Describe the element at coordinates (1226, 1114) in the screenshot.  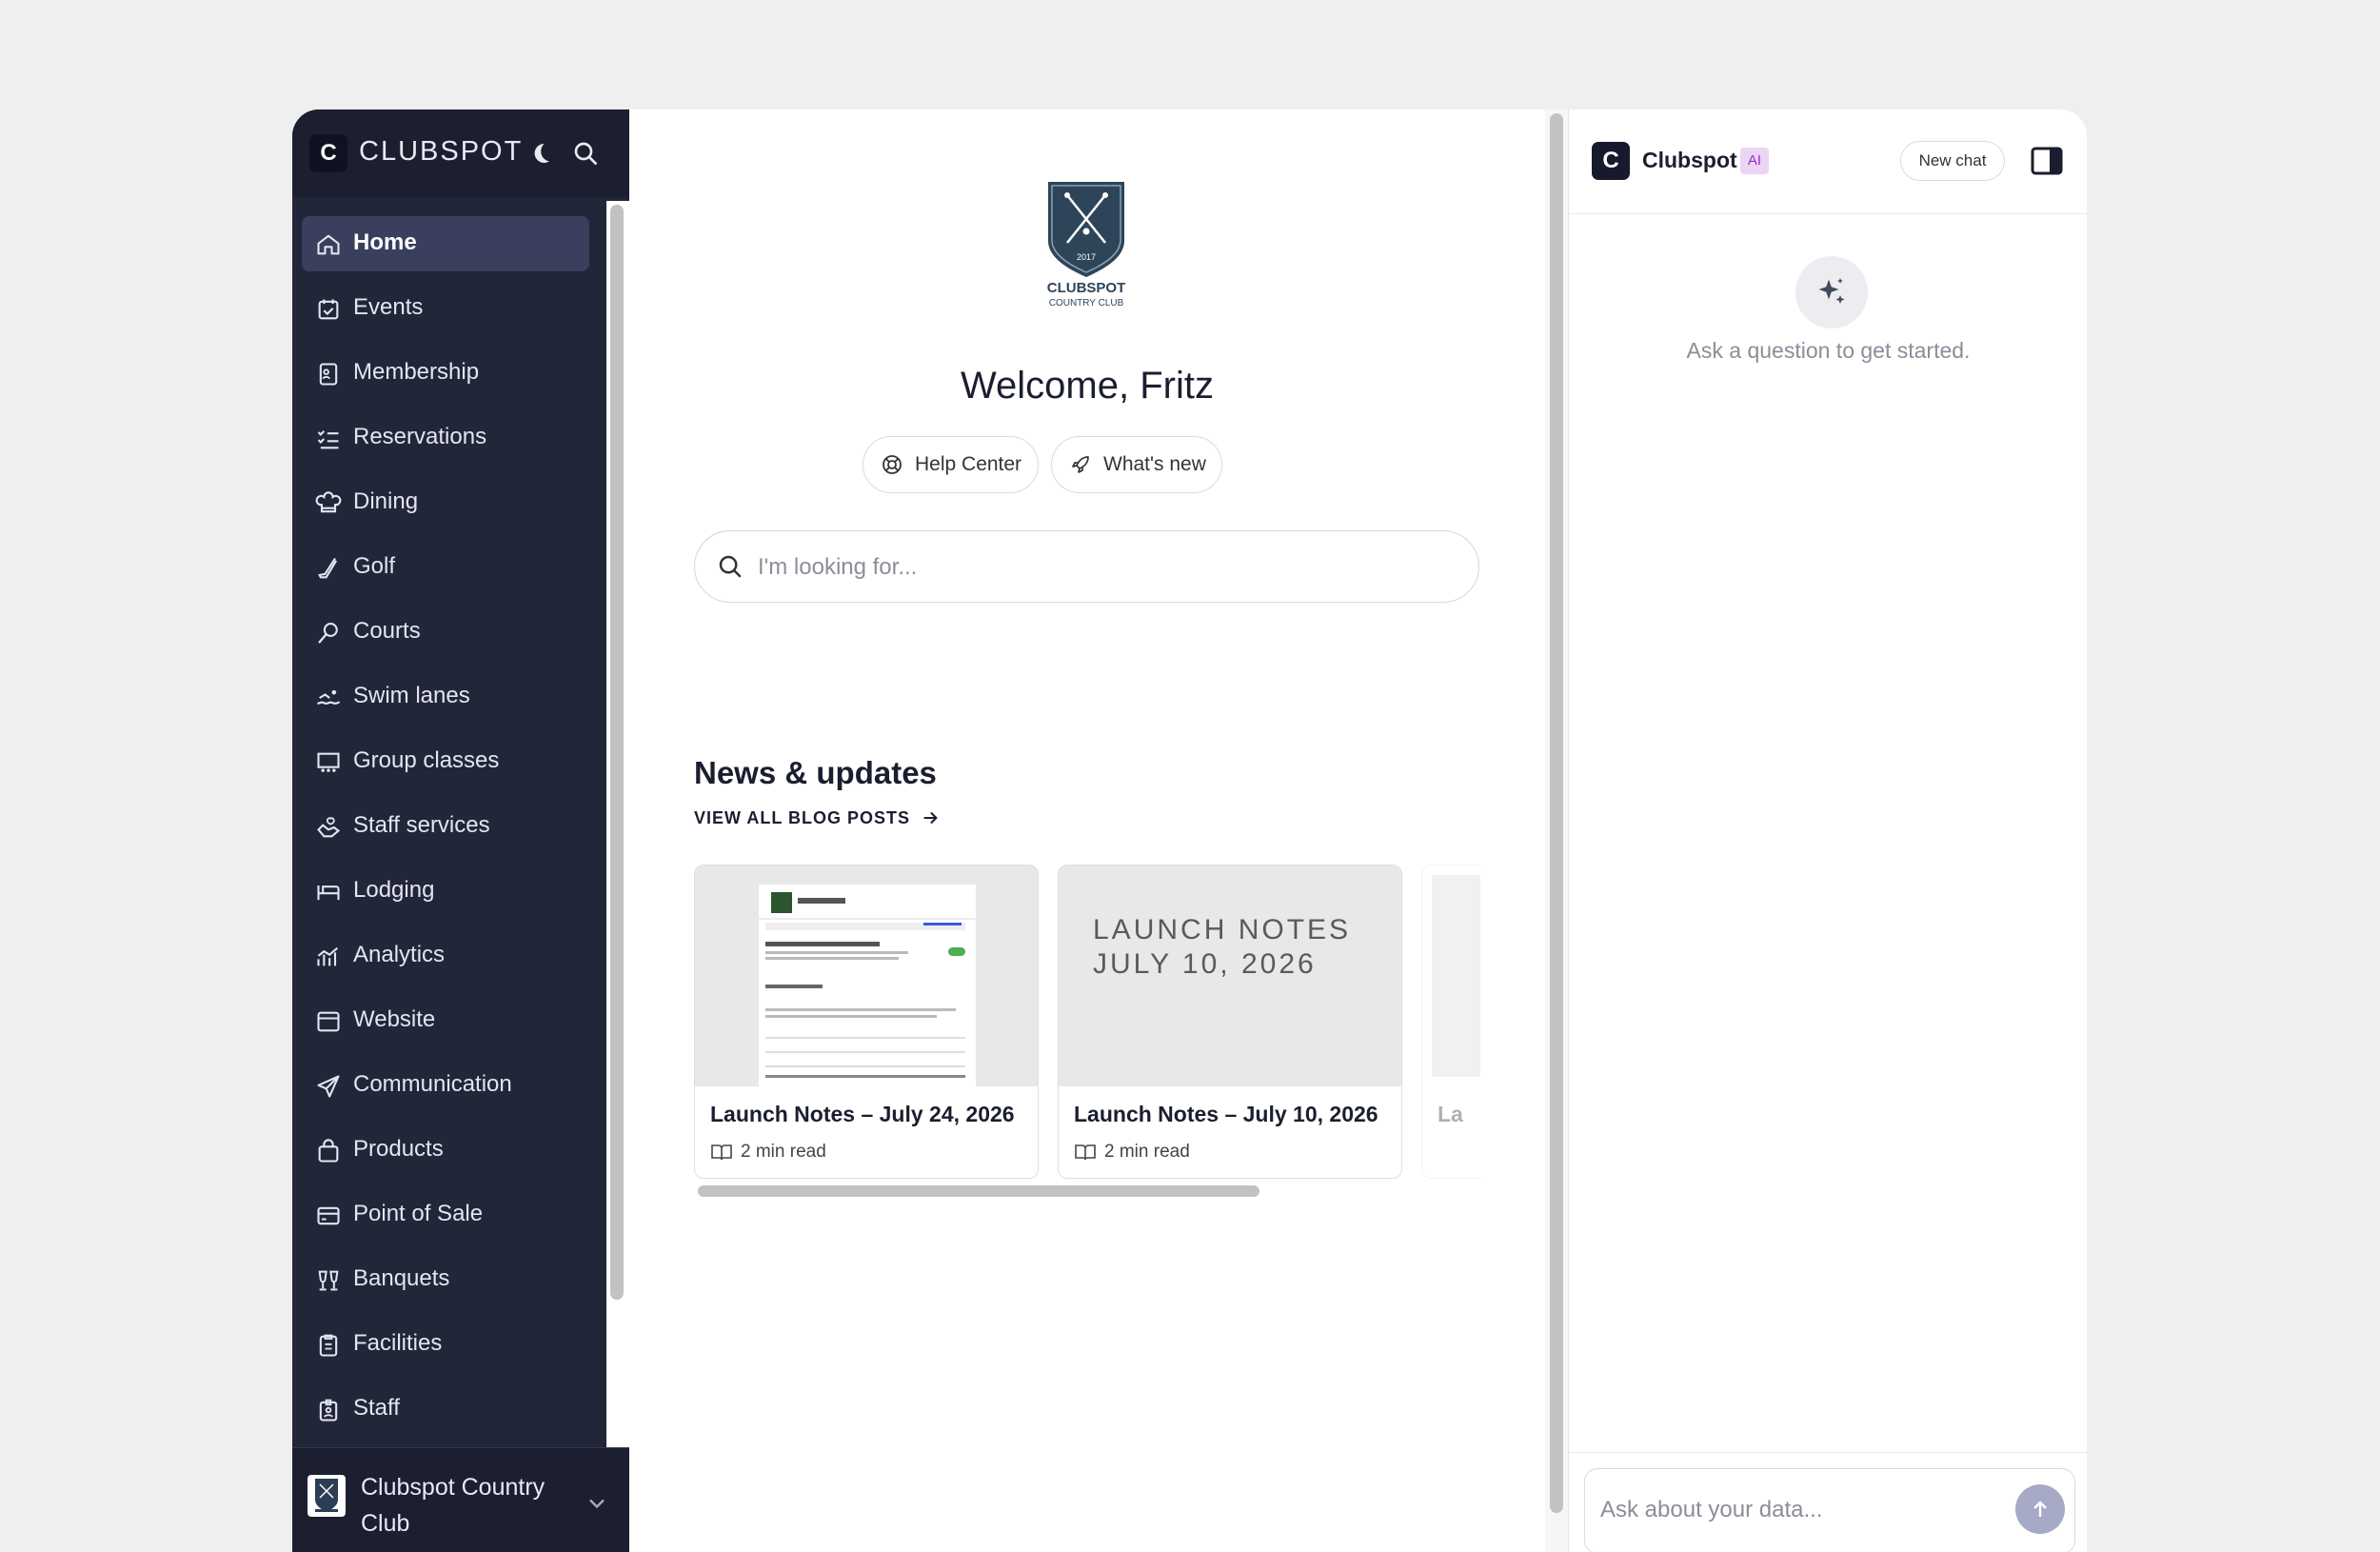
I see `card-title: Launch Notes – July 10, 2026` at that location.